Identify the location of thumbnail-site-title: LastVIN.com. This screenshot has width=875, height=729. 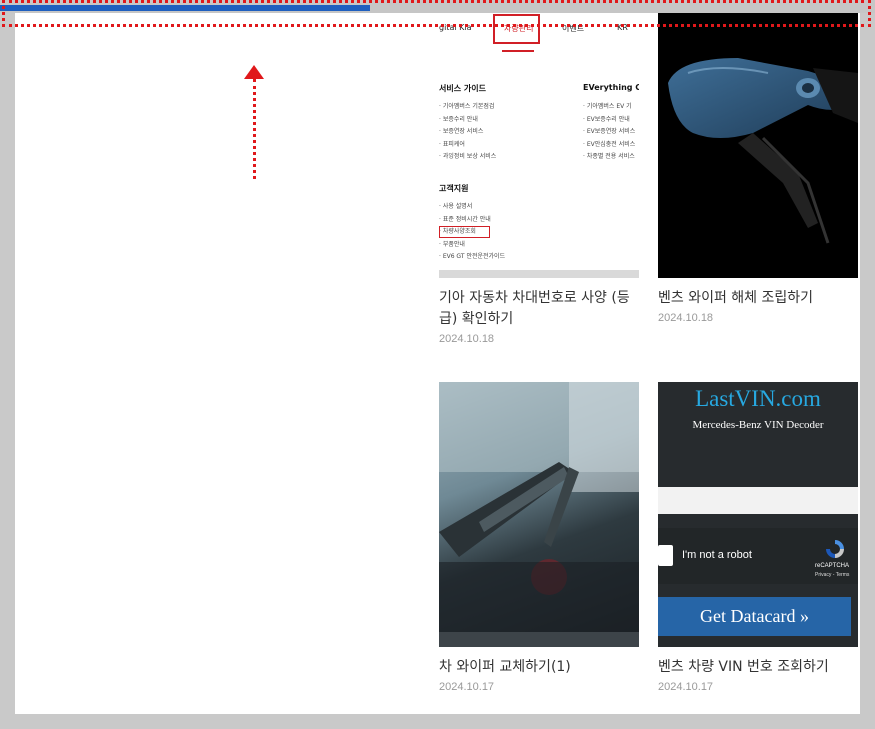
(758, 398).